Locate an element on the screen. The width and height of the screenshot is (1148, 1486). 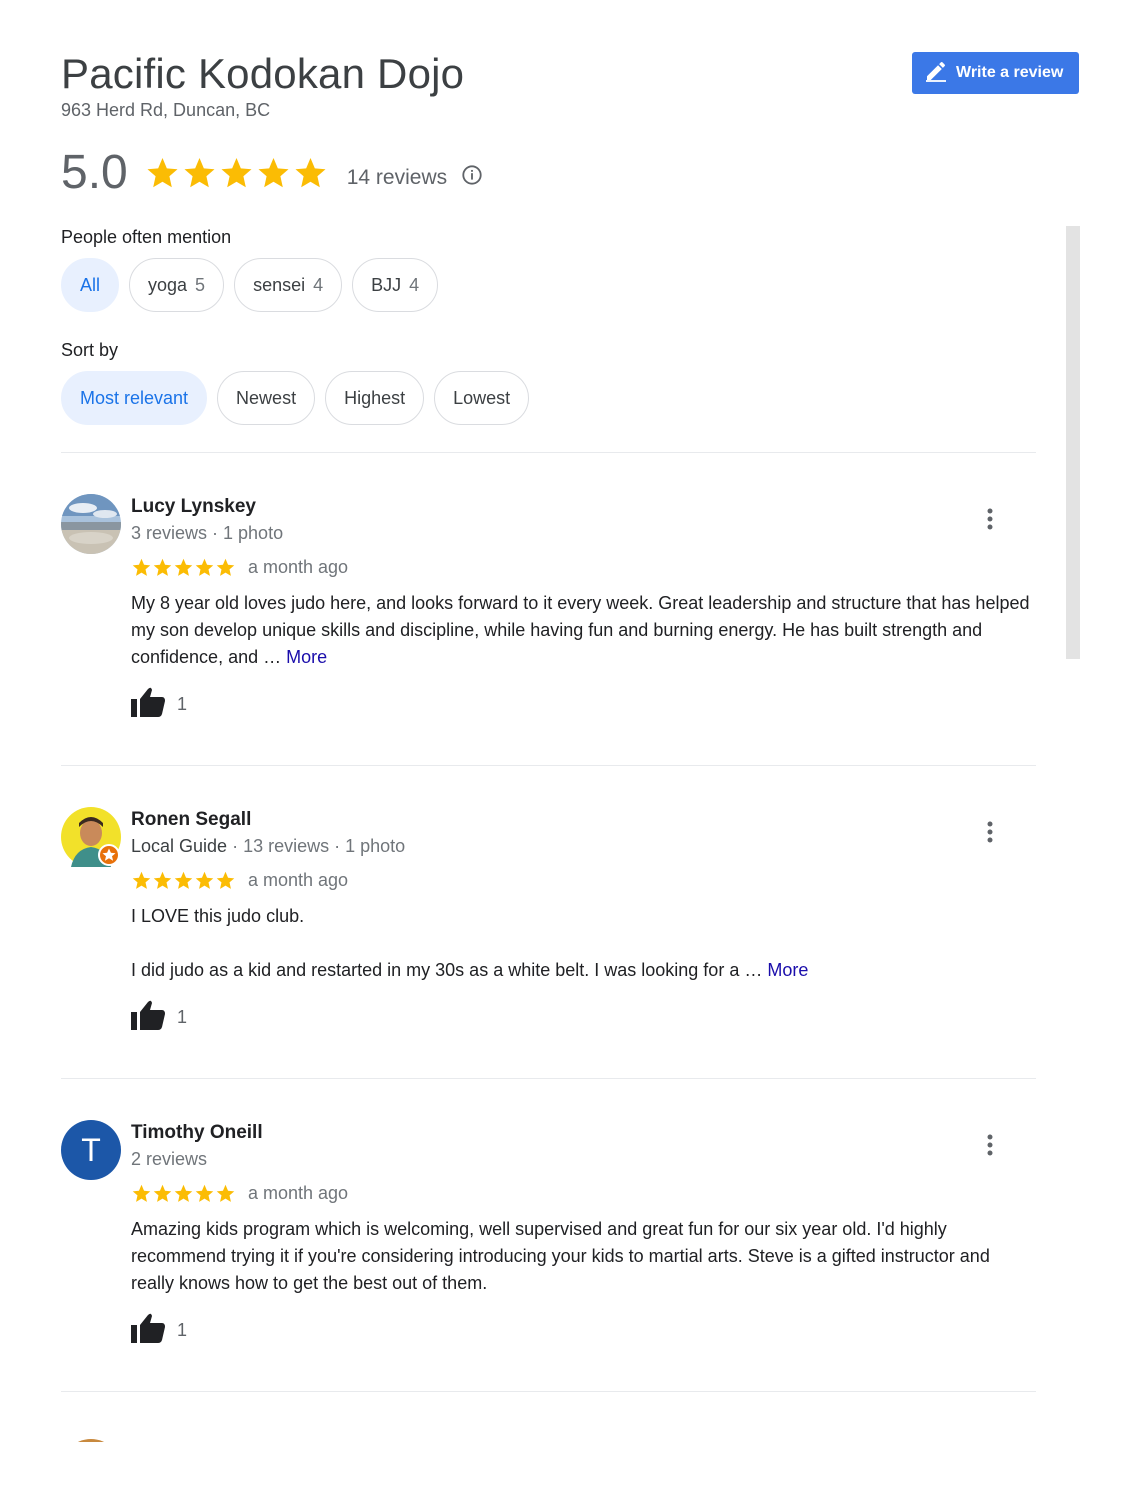
reviewer-meta: 2 reviews is located at coordinates (169, 1159).